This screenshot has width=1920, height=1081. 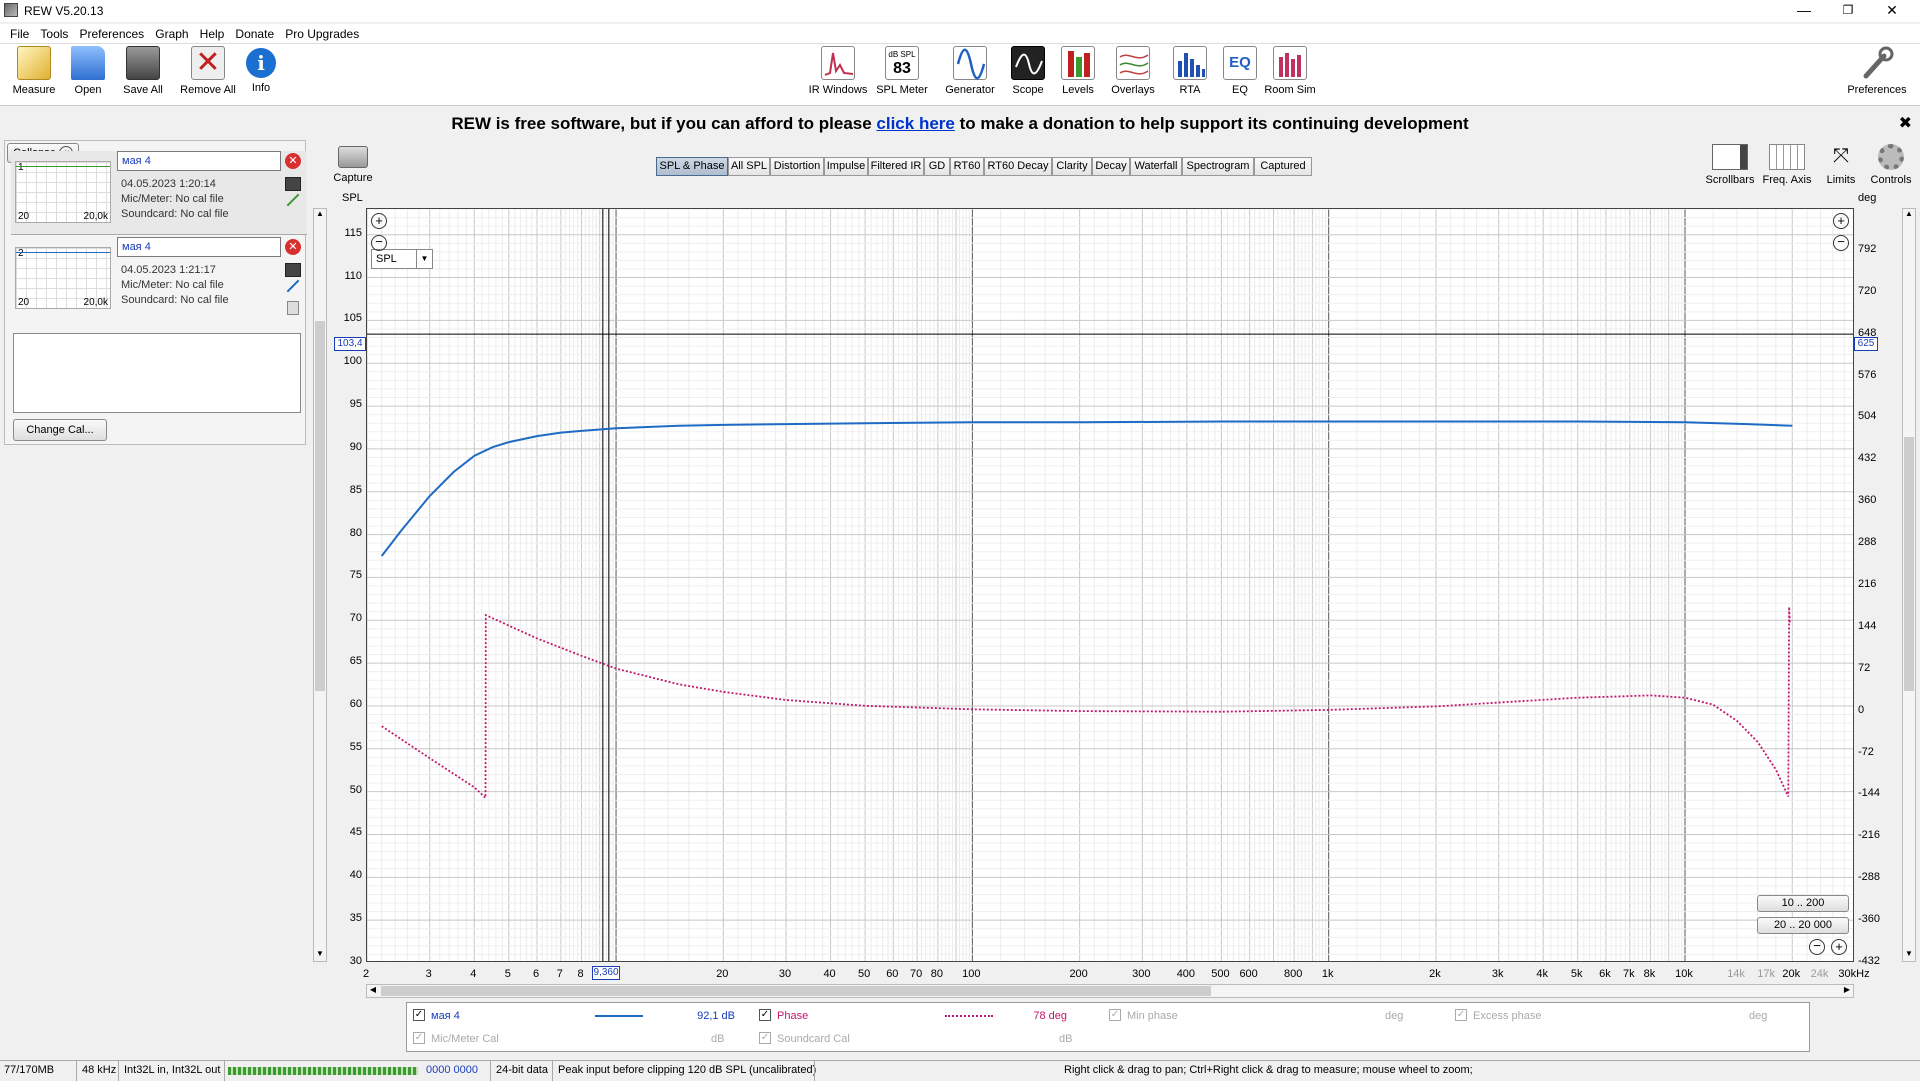 What do you see at coordinates (34, 71) in the screenshot?
I see `measure-button: Measure` at bounding box center [34, 71].